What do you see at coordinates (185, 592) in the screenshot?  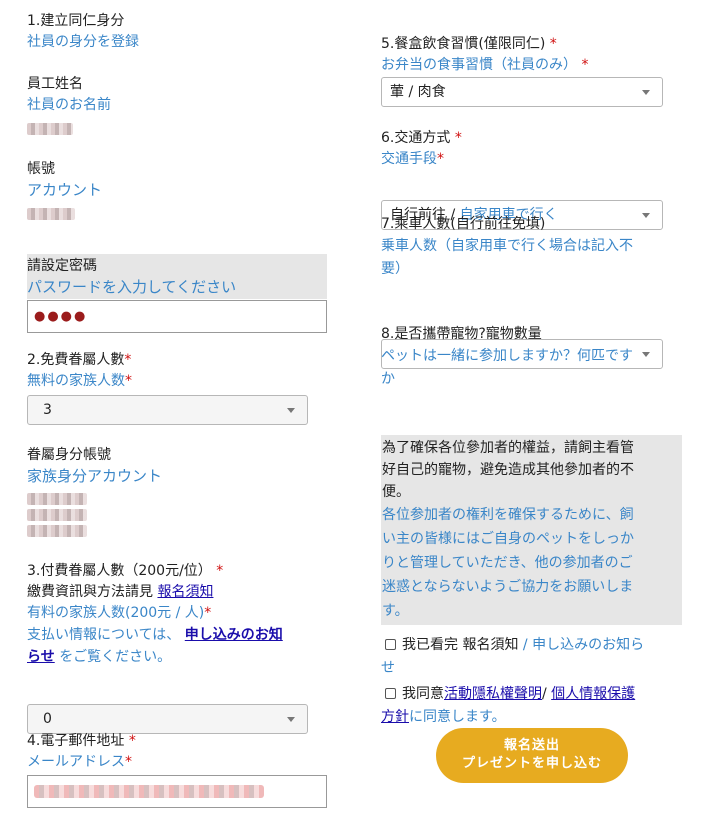 I see `registration-notice-link: 報名須知` at bounding box center [185, 592].